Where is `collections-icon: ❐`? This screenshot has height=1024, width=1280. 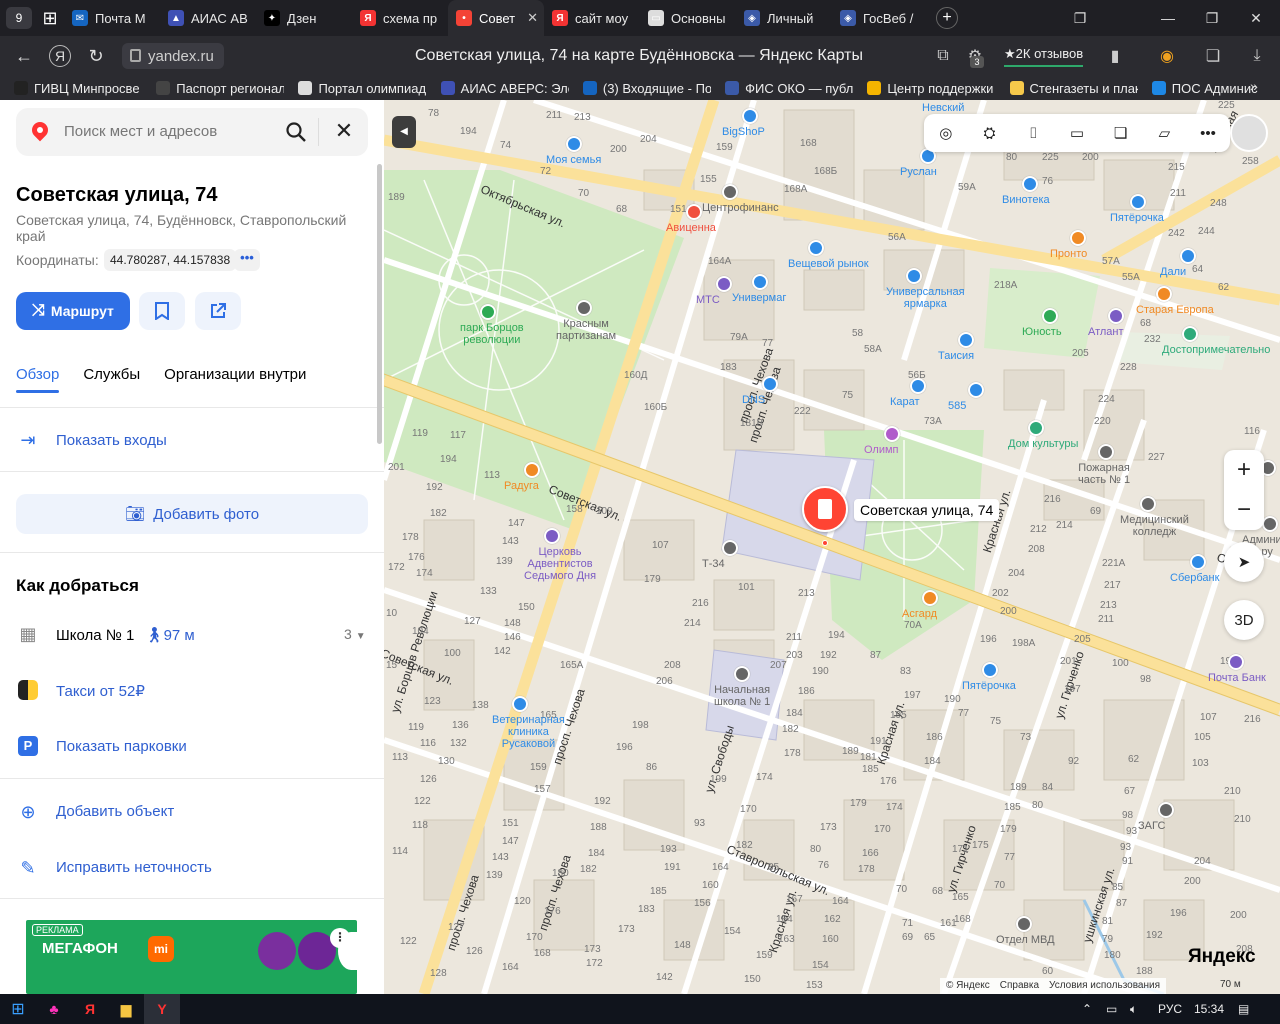
collections-icon: ❐ is located at coordinates (1080, 18).